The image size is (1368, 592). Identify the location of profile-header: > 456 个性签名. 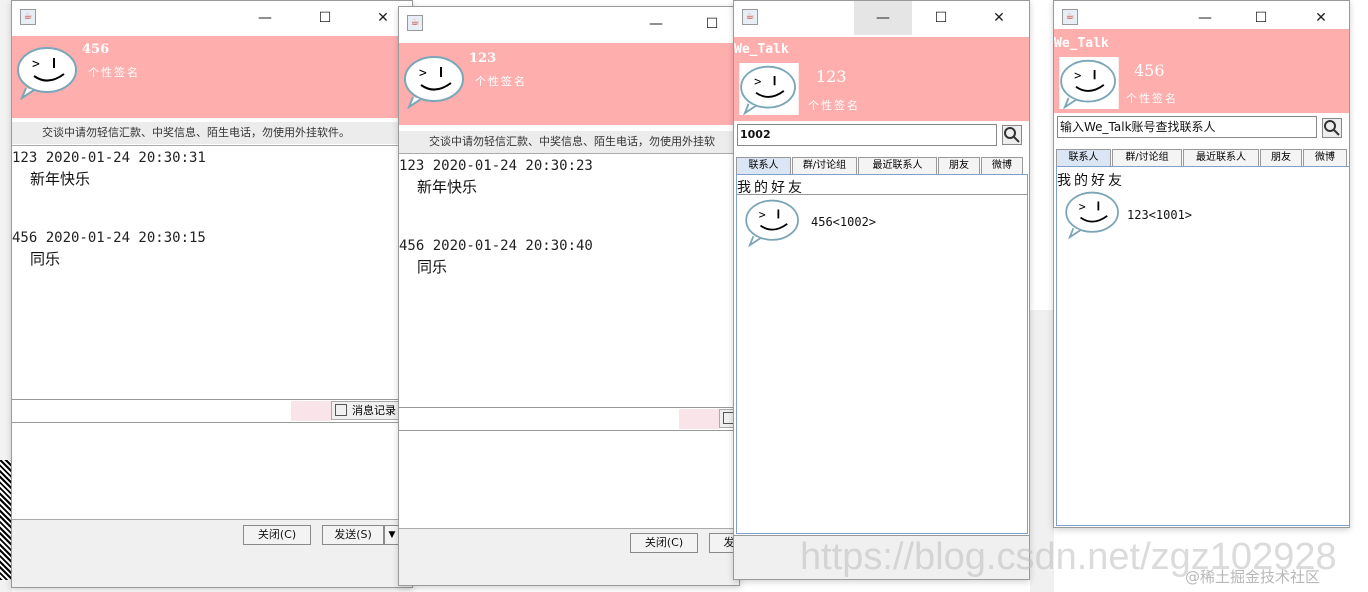
(212, 77).